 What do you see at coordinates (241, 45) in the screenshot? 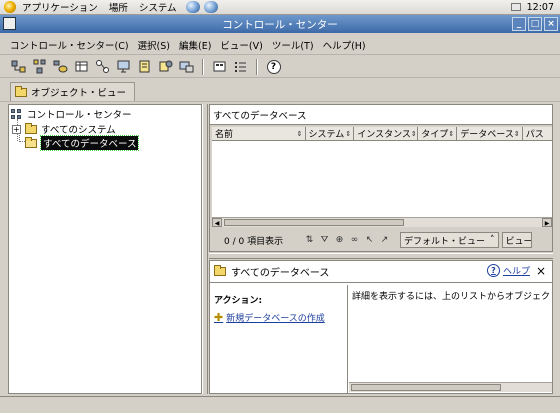
I see `menu-view: ビュー(V)` at bounding box center [241, 45].